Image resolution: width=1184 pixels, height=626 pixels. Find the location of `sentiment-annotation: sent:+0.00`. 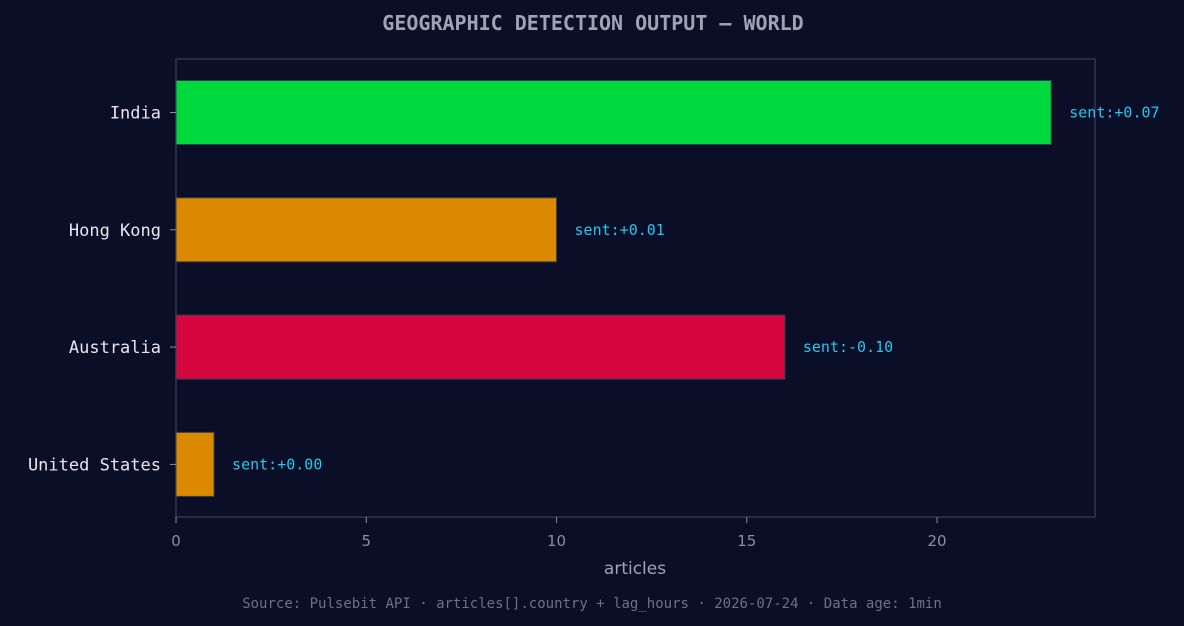

sentiment-annotation: sent:+0.00 is located at coordinates (277, 464).